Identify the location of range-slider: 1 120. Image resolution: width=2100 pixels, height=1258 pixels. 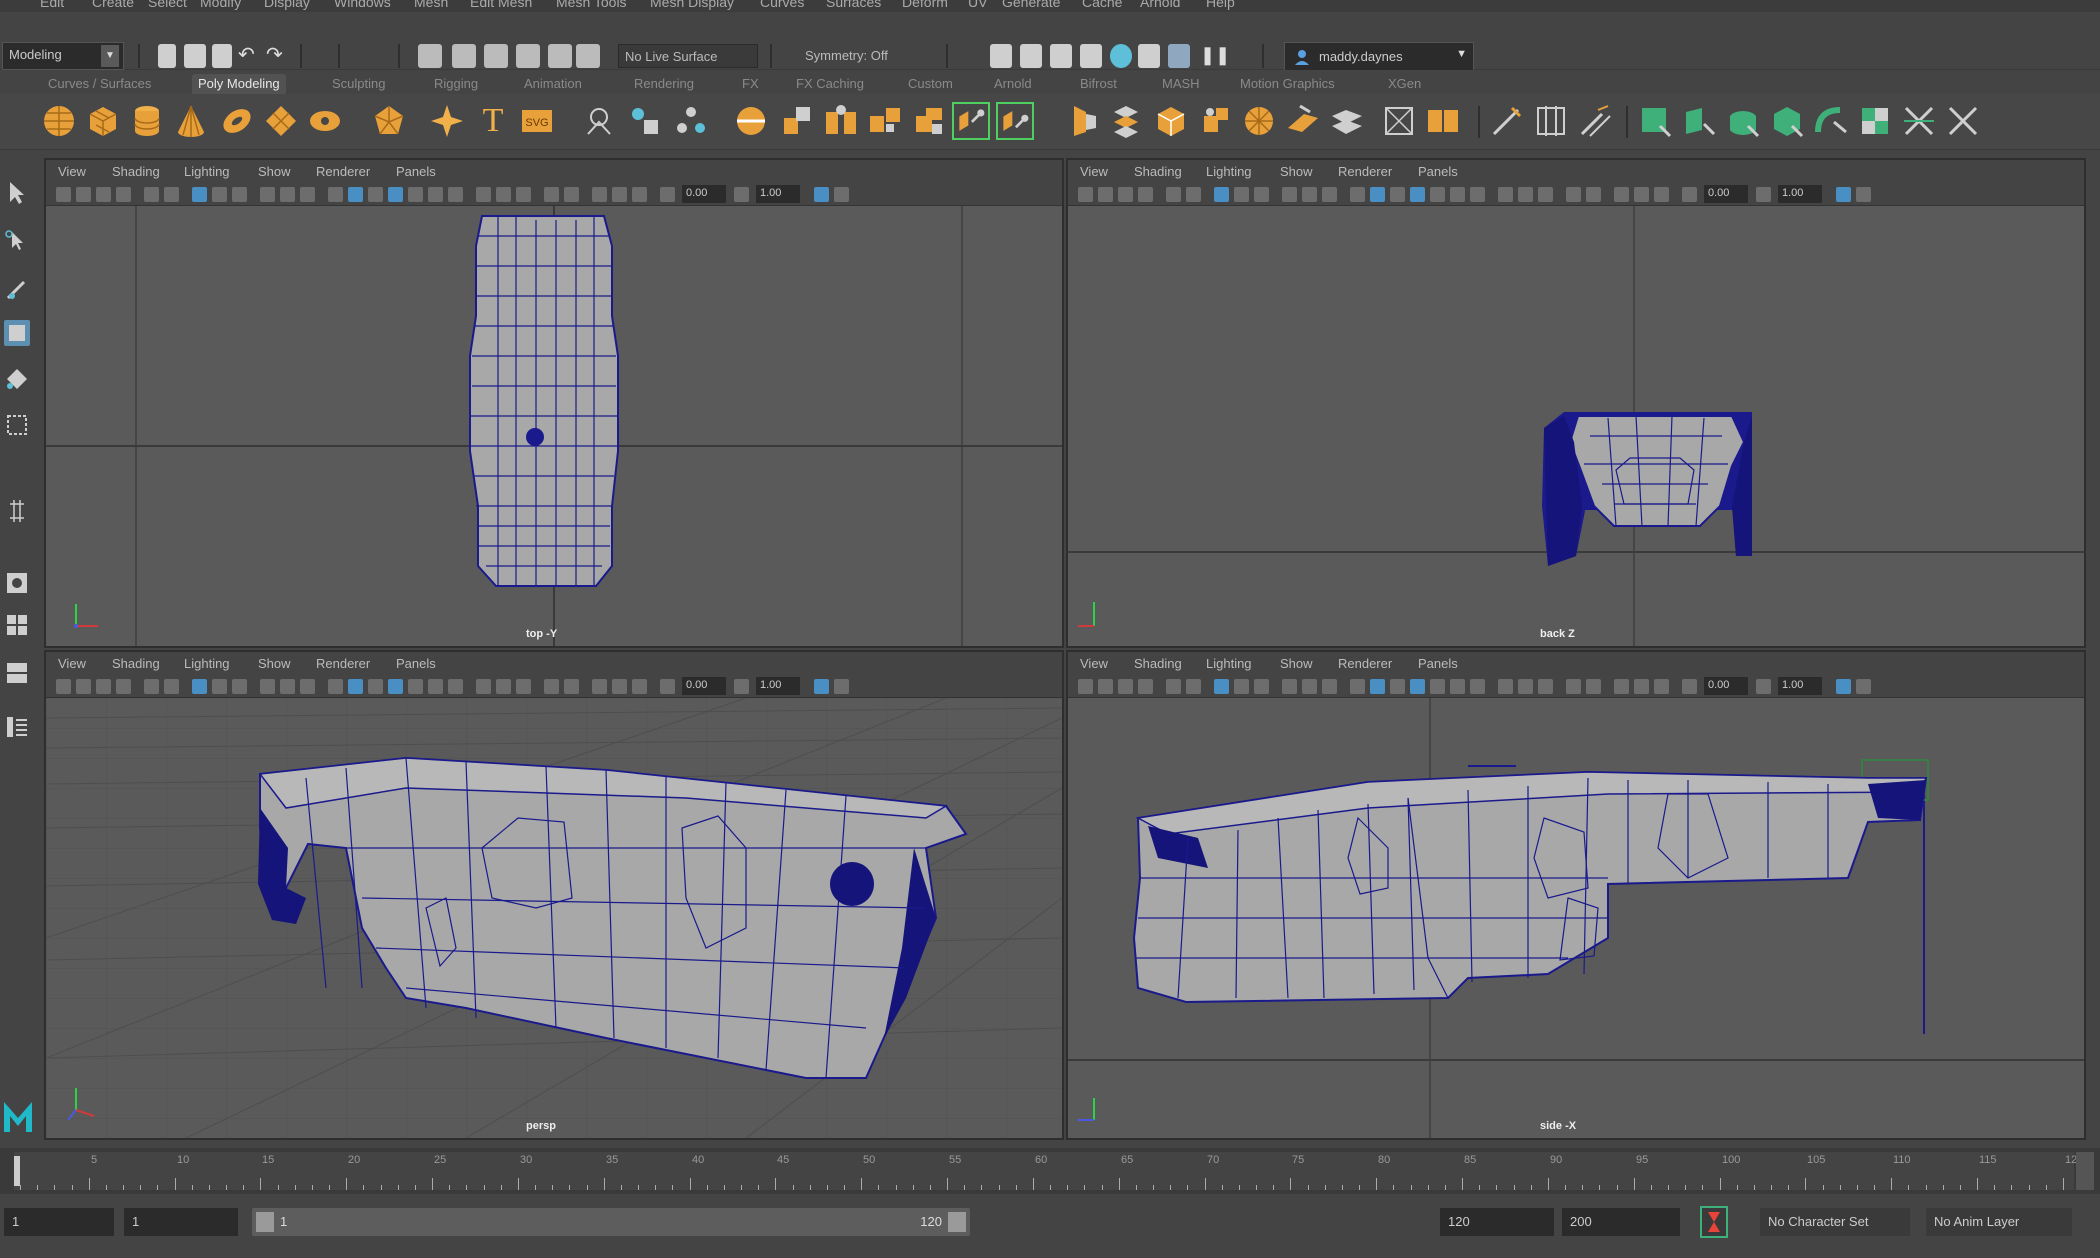
(611, 1222).